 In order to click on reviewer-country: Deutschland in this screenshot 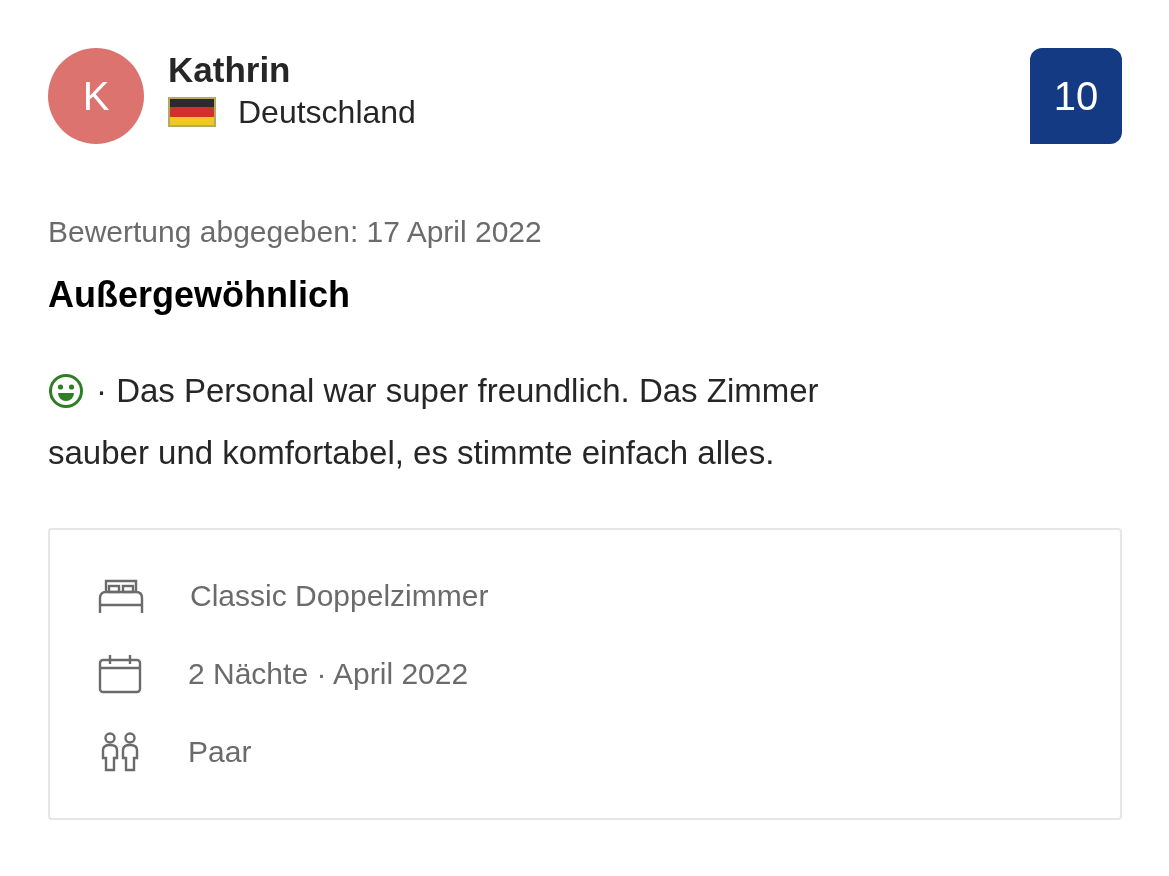, I will do `click(327, 112)`.